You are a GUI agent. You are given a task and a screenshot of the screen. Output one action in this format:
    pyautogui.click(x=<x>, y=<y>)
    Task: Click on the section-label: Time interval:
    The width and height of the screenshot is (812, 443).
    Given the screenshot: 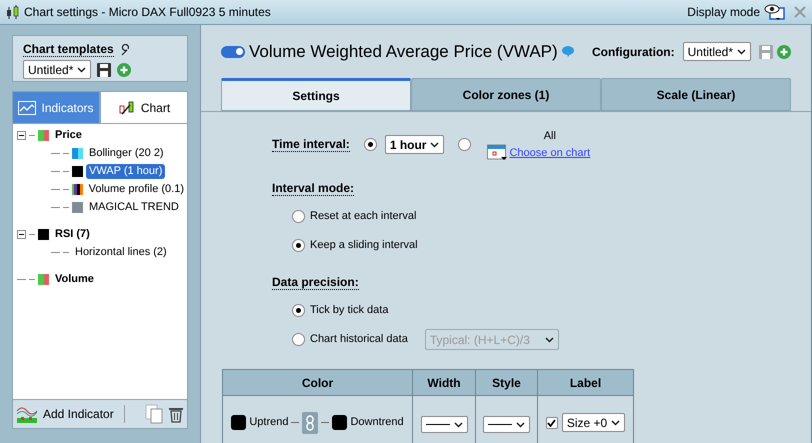 What is the action you would take?
    pyautogui.click(x=311, y=144)
    